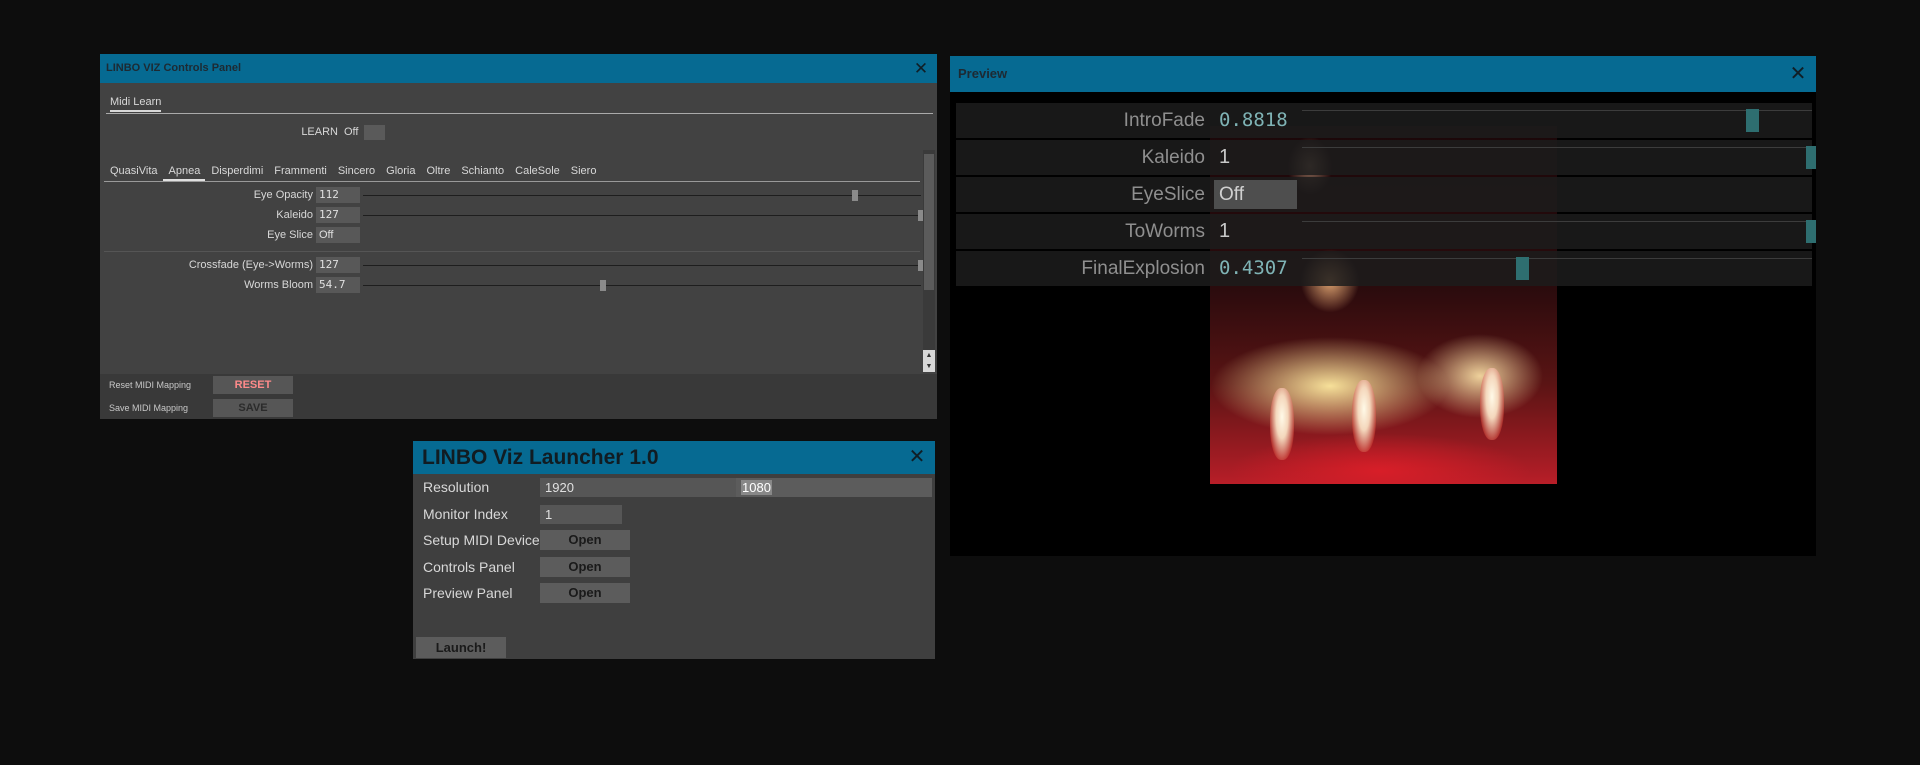  What do you see at coordinates (1143, 268) in the screenshot?
I see `preview-param-label: FinalExplosion` at bounding box center [1143, 268].